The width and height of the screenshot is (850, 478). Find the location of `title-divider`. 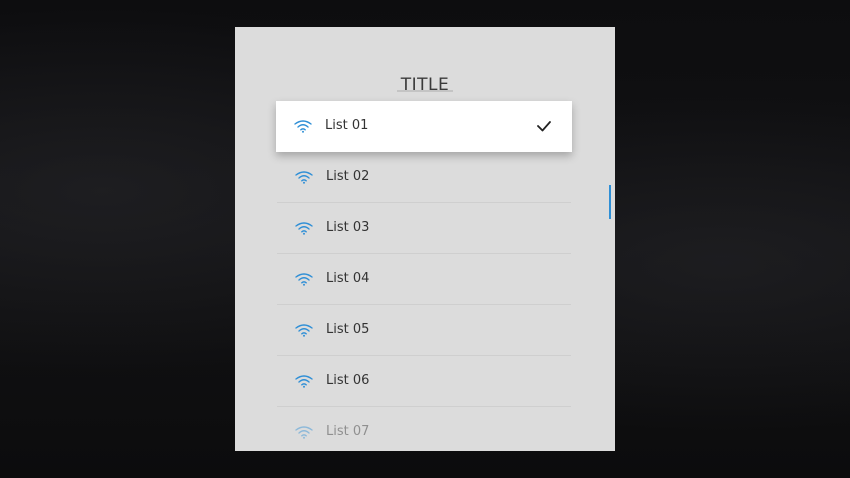

title-divider is located at coordinates (425, 91).